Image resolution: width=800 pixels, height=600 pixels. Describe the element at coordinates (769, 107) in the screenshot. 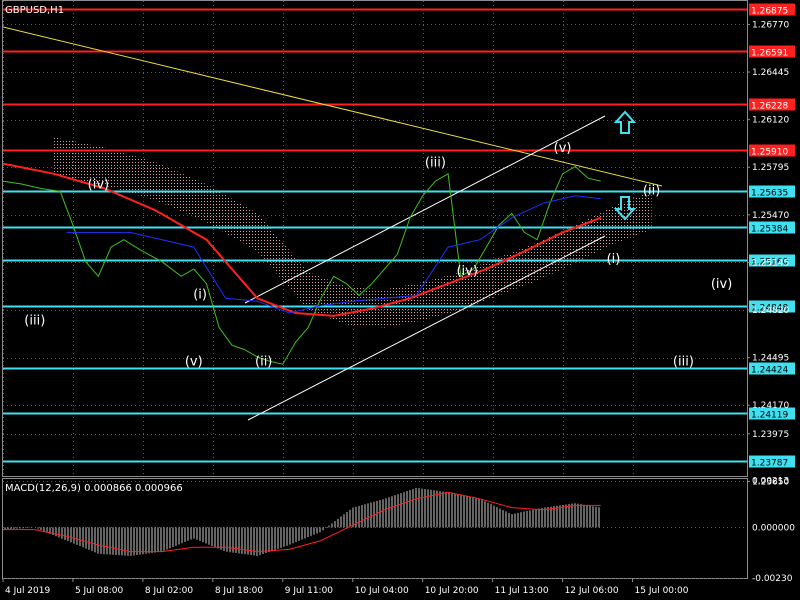

I see `level-label: 1.26228` at that location.